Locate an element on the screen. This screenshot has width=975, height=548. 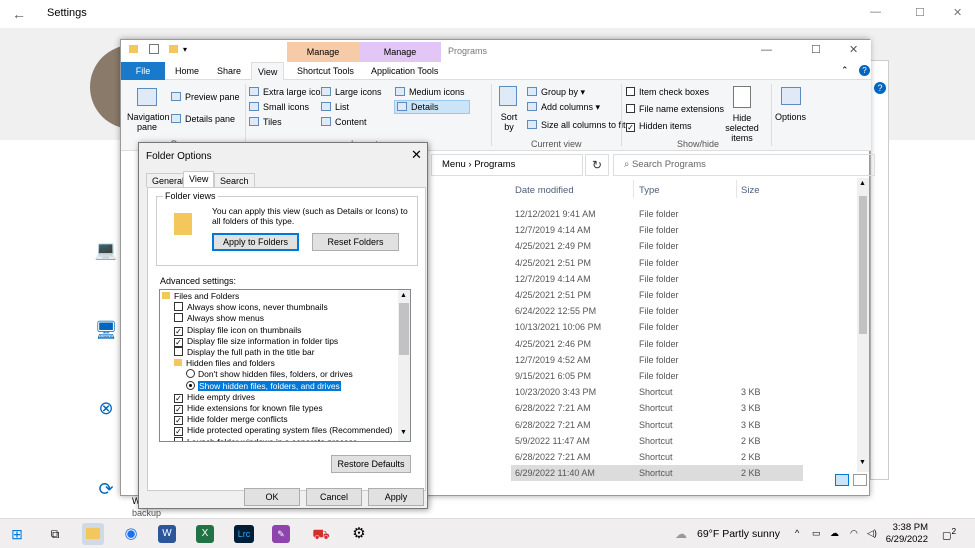
tree-scrollbar: ▲ ▼ is located at coordinates (404, 365).